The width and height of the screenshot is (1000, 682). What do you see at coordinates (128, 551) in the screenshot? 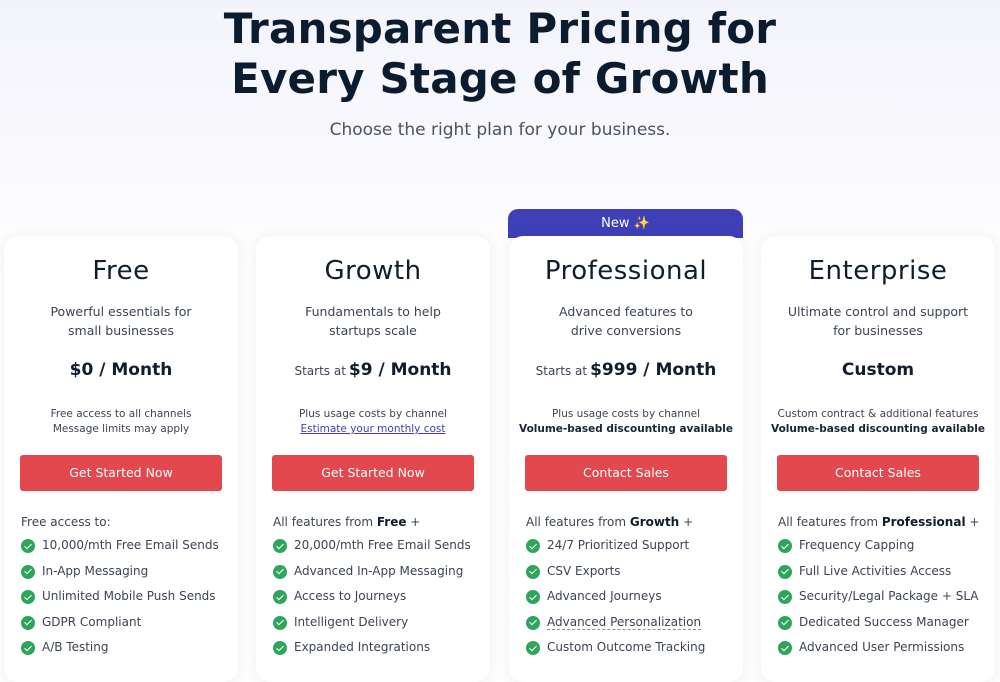
I see `feature-item: 10,000/mth Free Email Sends` at bounding box center [128, 551].